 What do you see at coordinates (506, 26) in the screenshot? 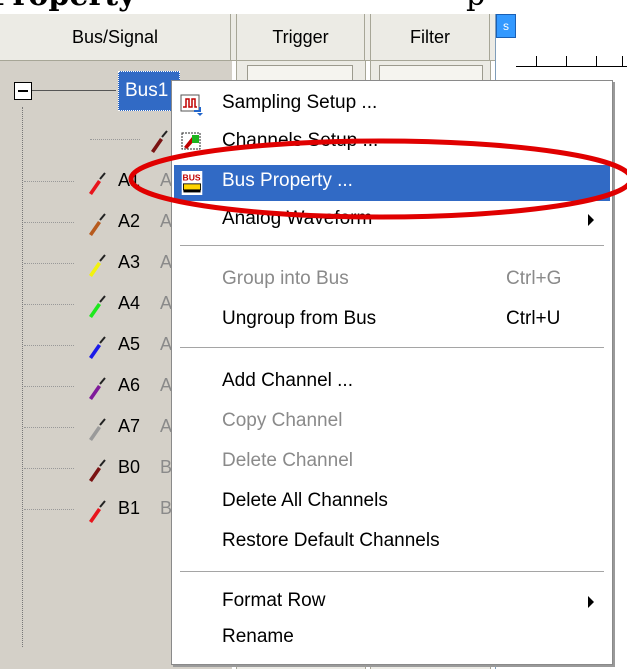
I see `cursor-marker: s` at bounding box center [506, 26].